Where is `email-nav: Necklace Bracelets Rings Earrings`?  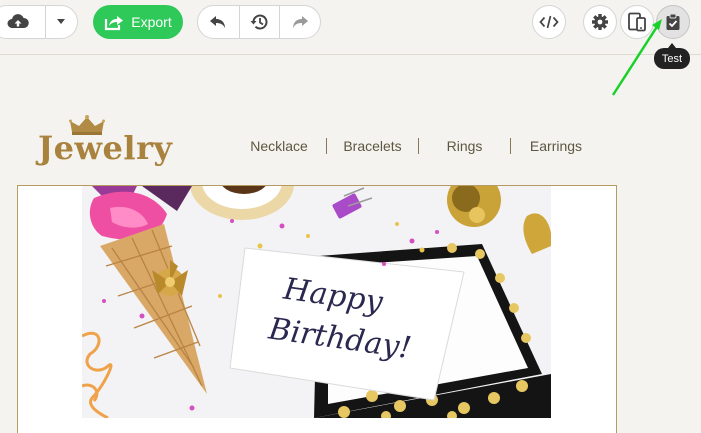 email-nav: Necklace Bracelets Rings Earrings is located at coordinates (416, 146).